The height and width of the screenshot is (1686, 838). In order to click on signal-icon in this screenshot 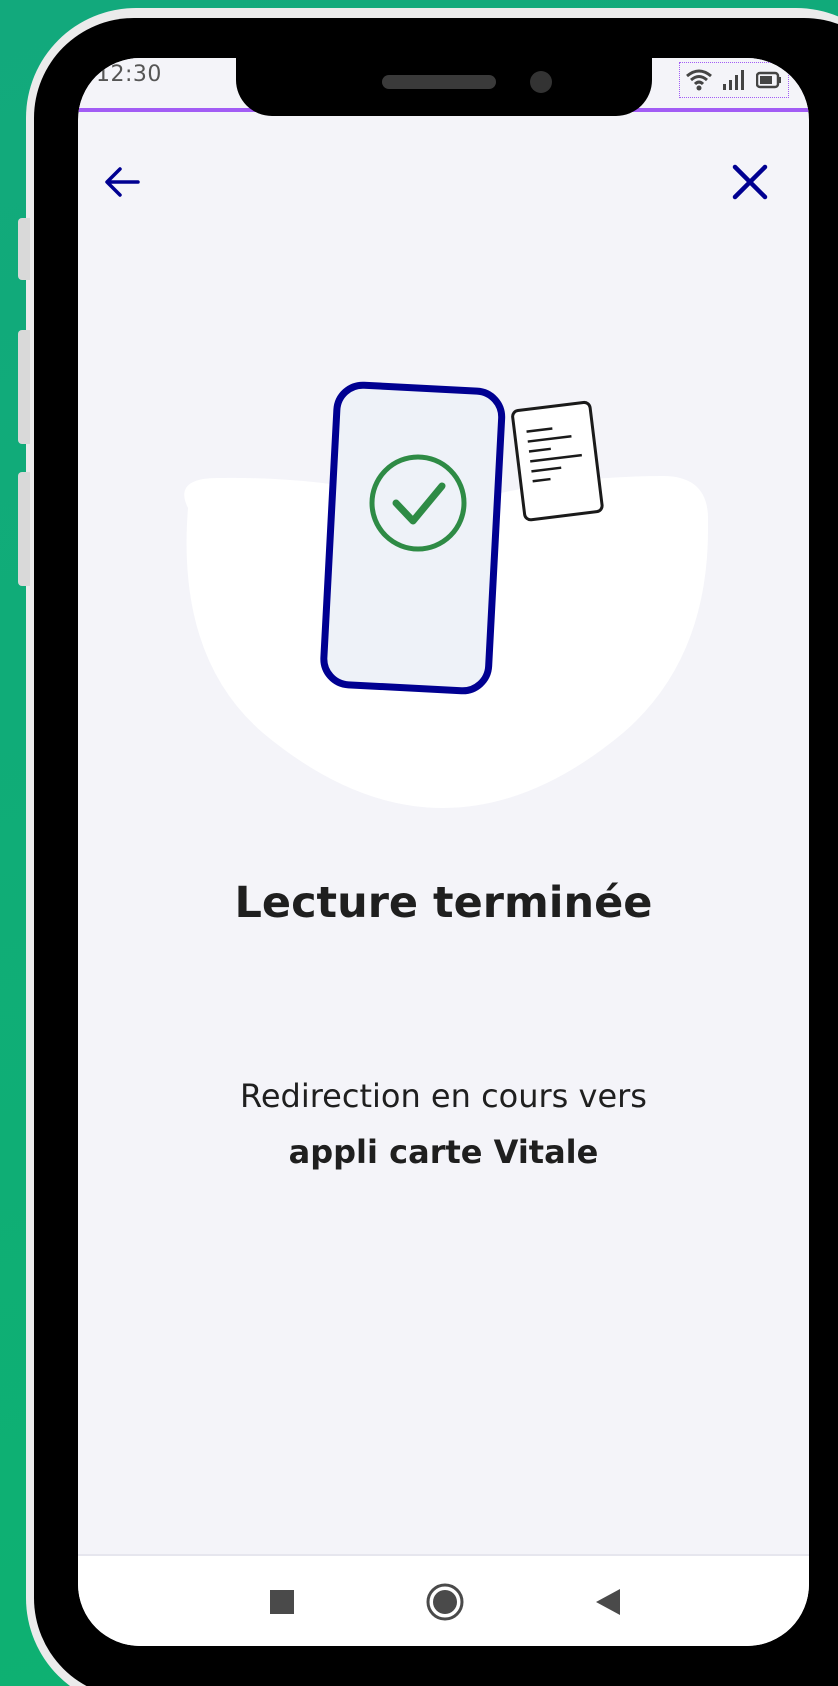, I will do `click(733, 80)`.